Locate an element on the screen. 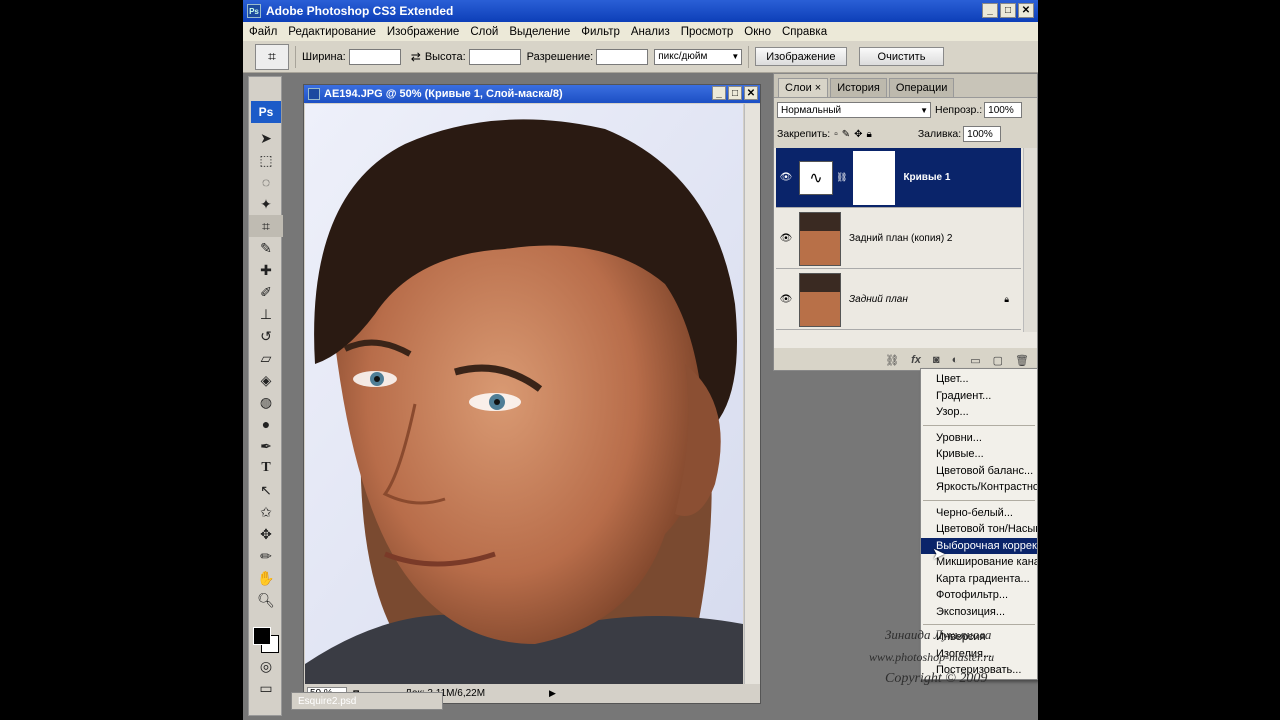  layer-style-icon: fx is located at coordinates (916, 360).